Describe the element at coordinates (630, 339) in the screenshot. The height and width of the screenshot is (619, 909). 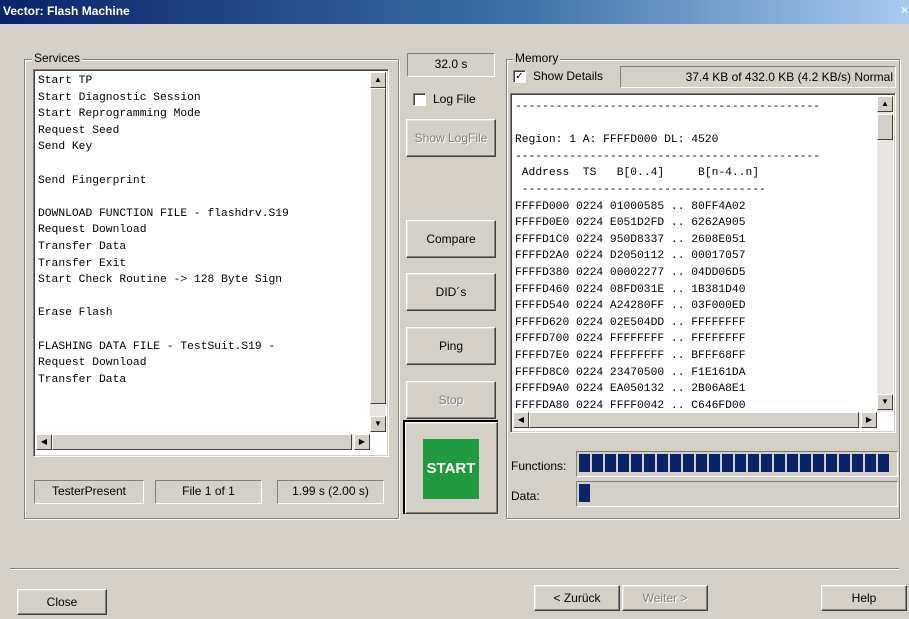
I see `memory-line: FFFFD700 0224 FFFFFFFF .. FFFFFFFF` at that location.